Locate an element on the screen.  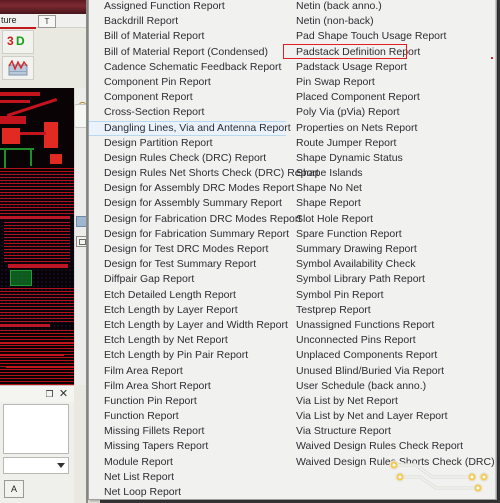
menu-item-unused-blind-buried-via-report: Unused Blind/Buried Via Report is located at coordinates (391, 371).